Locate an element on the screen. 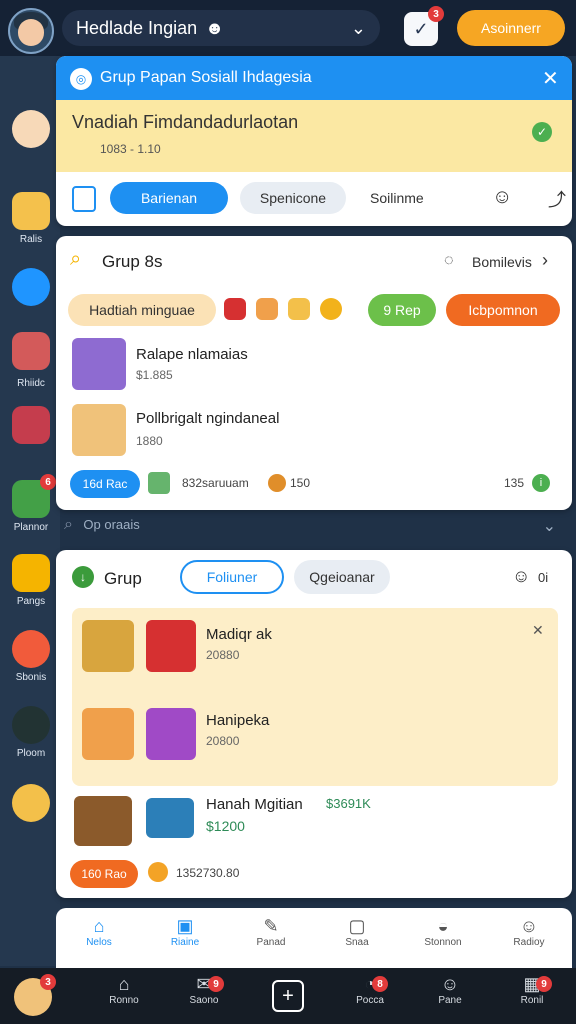  system-item-3: ◔ Pocca is located at coordinates (370, 990).